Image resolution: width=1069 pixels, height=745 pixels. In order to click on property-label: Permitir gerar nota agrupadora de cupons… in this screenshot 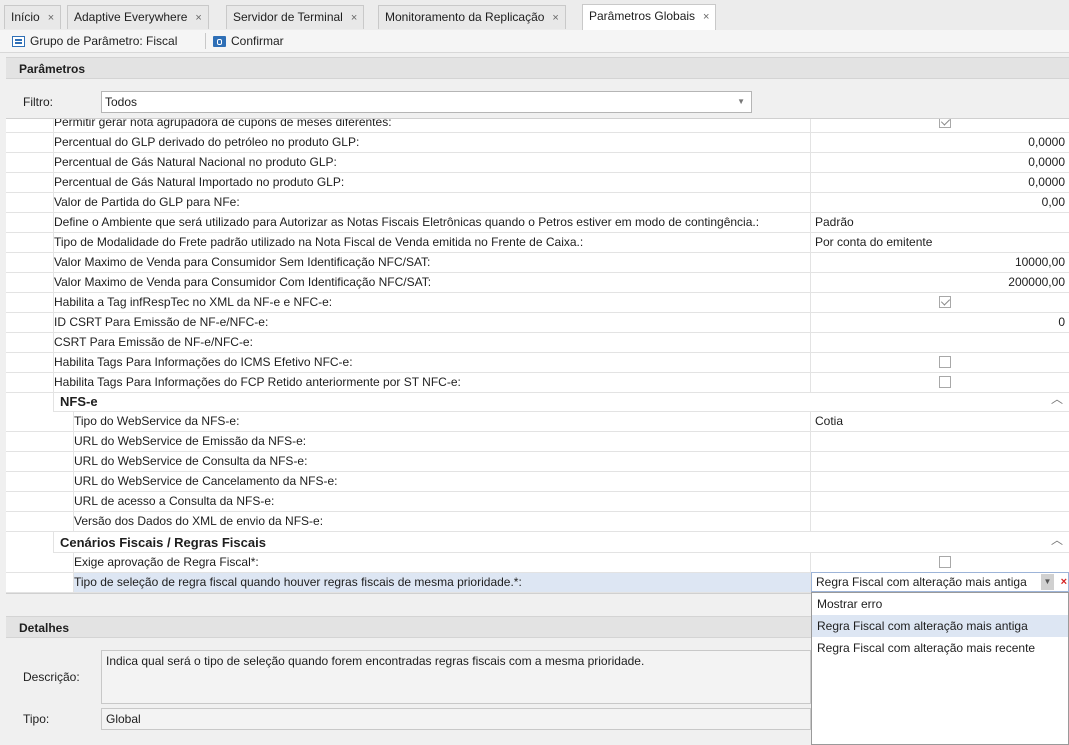, I will do `click(432, 125)`.